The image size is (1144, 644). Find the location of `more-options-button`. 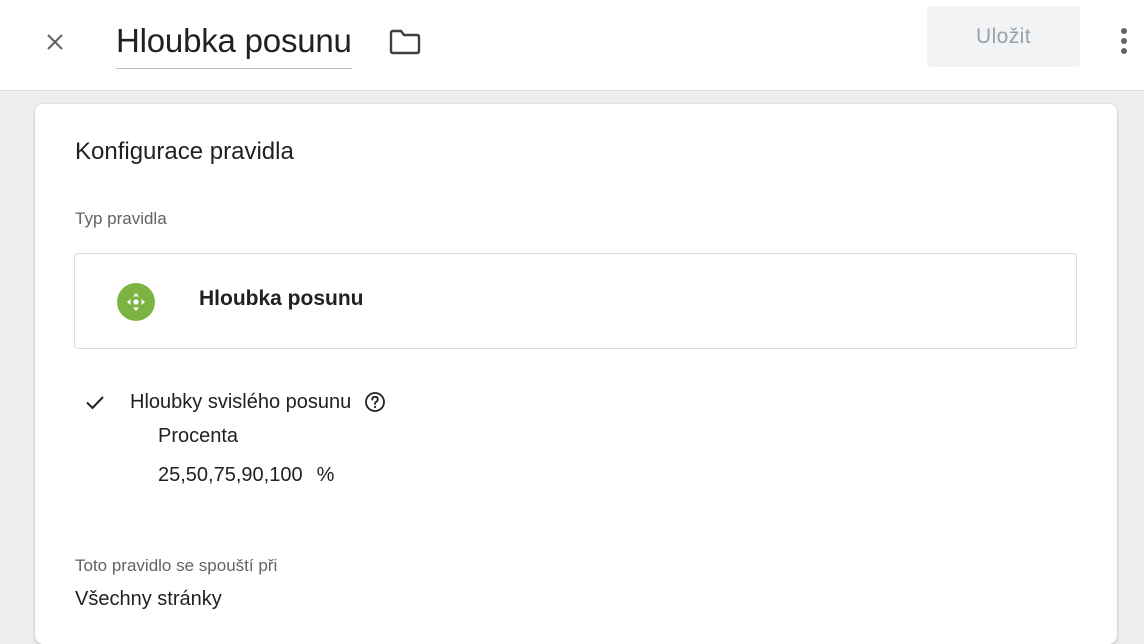

more-options-button is located at coordinates (1124, 41).